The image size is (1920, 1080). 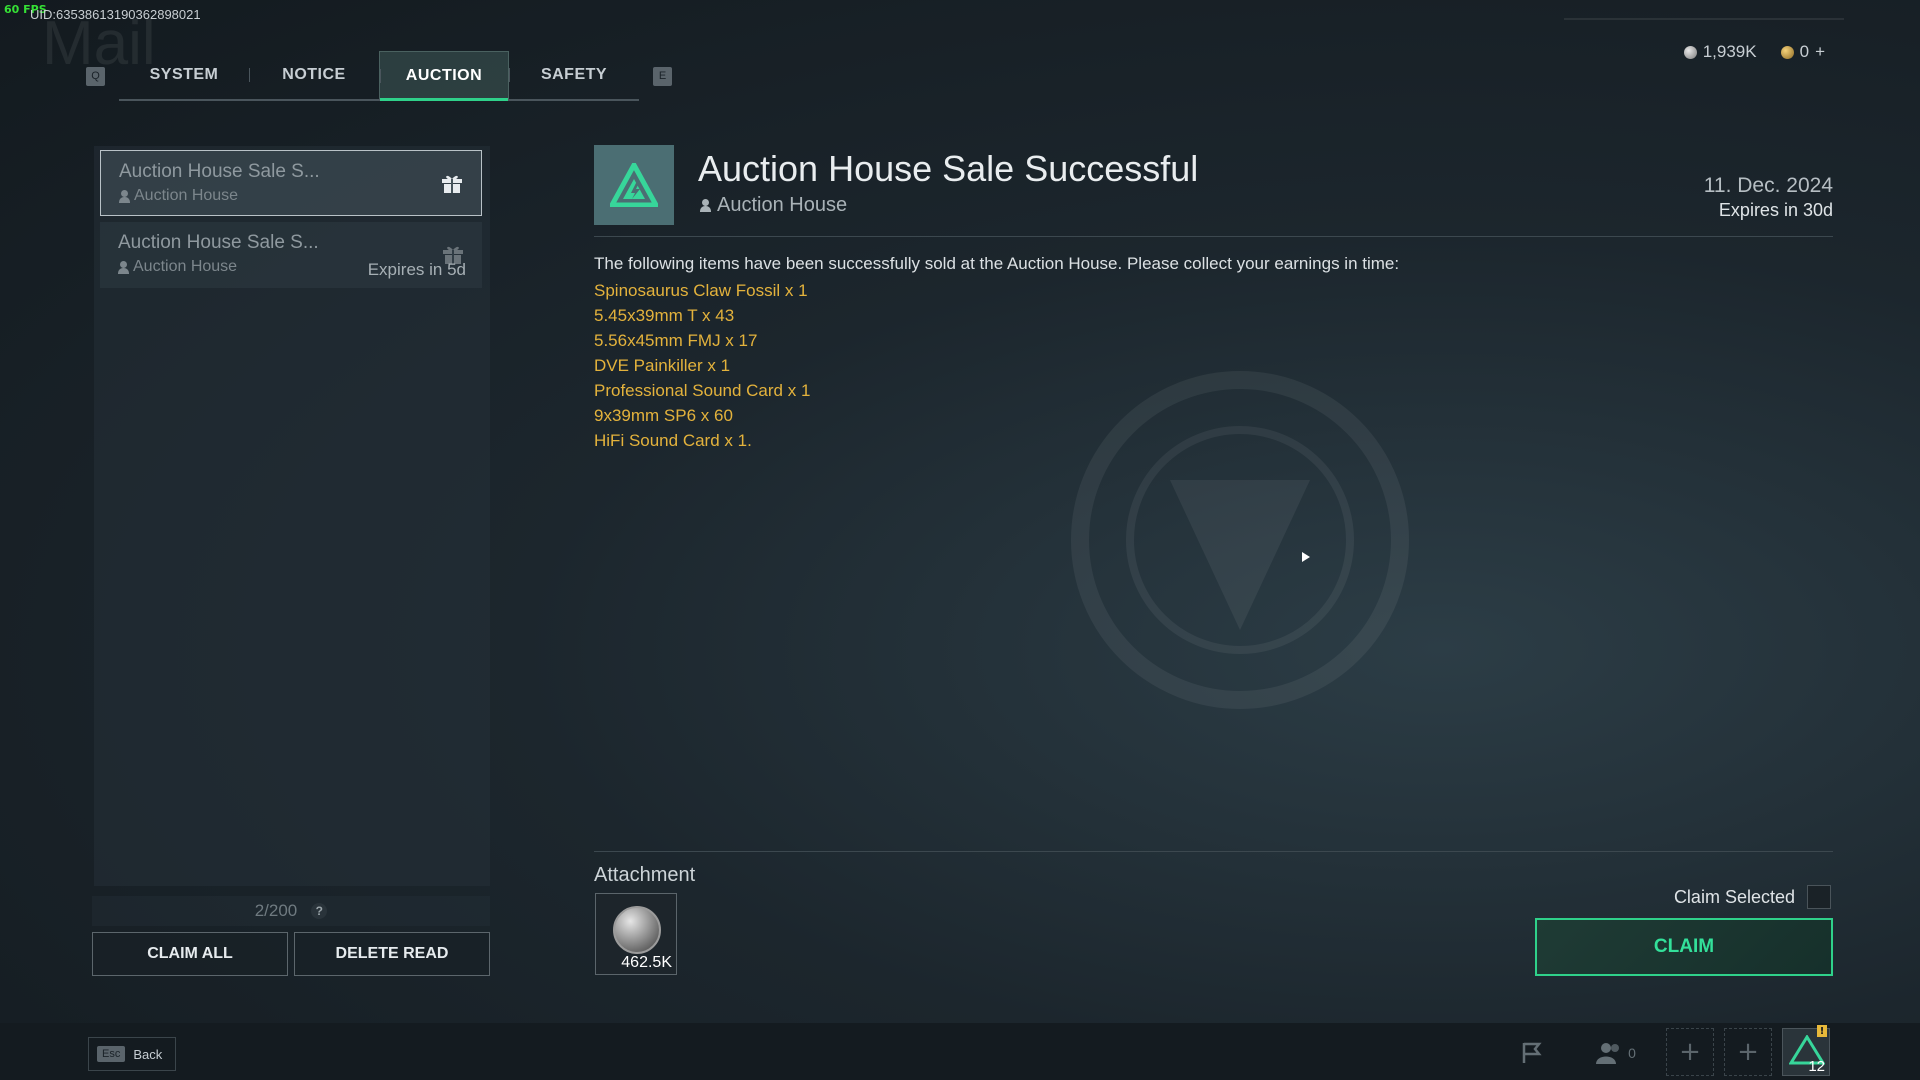 What do you see at coordinates (392, 954) in the screenshot?
I see `delete-read-button: DELETE READ` at bounding box center [392, 954].